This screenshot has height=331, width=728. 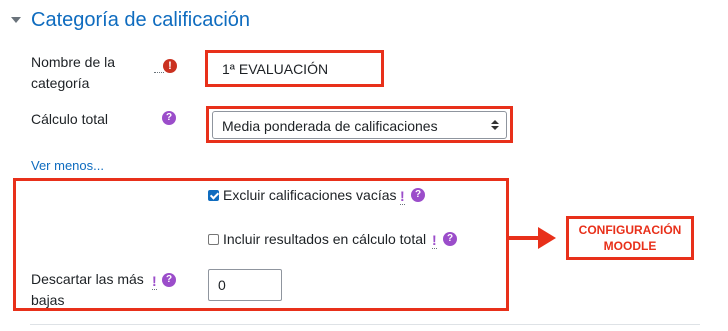 I want to click on drop-lowest-input: 0, so click(x=245, y=285).